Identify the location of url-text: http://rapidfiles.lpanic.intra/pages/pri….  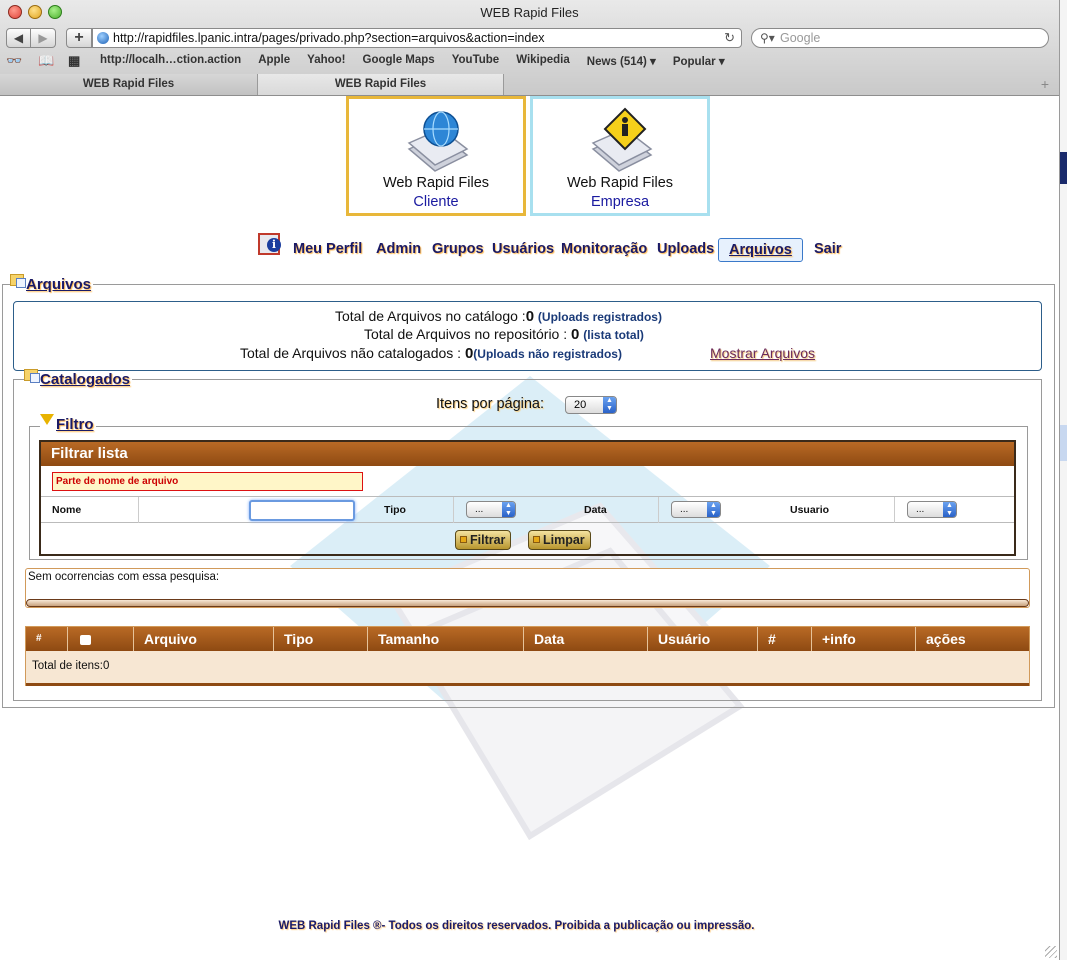
(329, 38).